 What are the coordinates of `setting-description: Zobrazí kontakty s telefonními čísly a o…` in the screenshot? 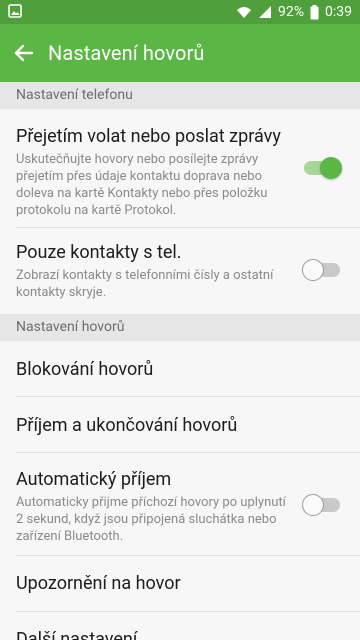 It's located at (145, 284).